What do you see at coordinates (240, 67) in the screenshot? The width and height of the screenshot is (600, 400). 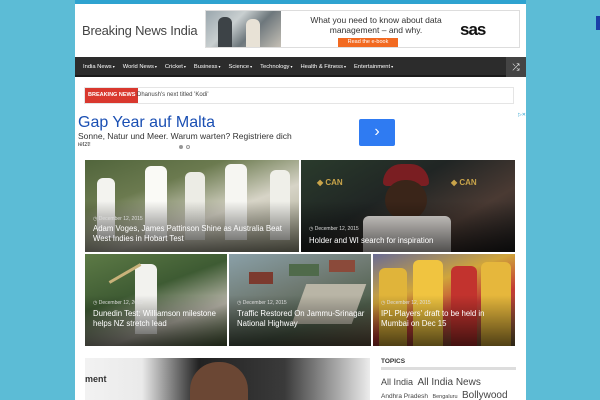 I see `nav-item-science: Science▾` at bounding box center [240, 67].